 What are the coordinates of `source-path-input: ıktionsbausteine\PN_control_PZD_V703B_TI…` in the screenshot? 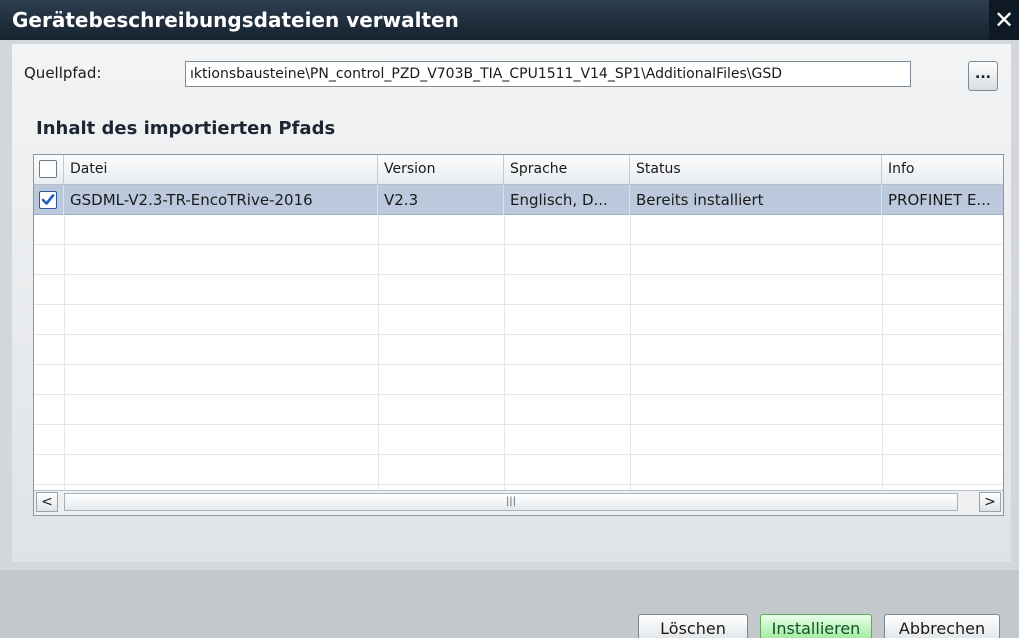 It's located at (548, 74).